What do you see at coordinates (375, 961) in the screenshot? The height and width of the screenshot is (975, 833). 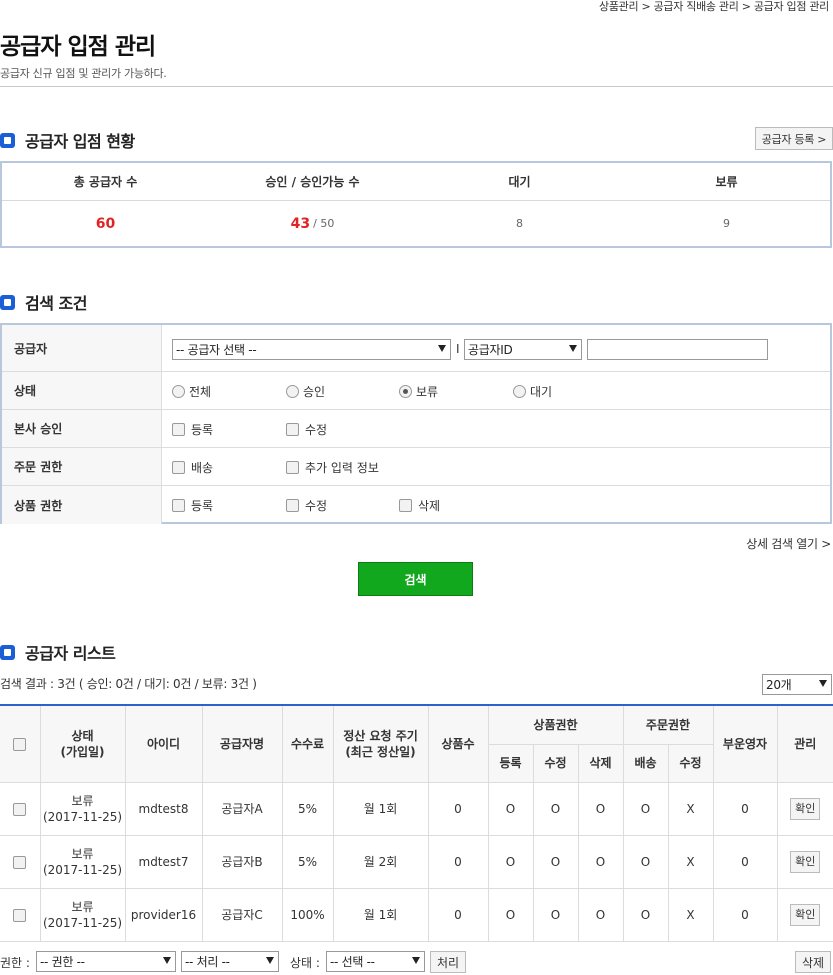 I see `bulk-status-select: -- 선택 --` at bounding box center [375, 961].